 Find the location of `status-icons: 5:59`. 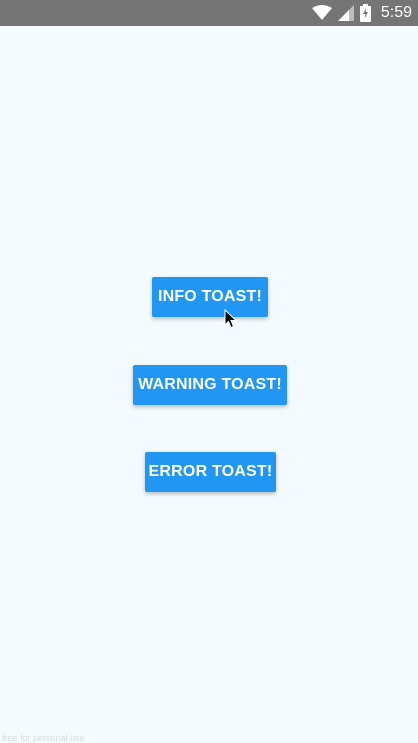

status-icons: 5:59 is located at coordinates (361, 13).